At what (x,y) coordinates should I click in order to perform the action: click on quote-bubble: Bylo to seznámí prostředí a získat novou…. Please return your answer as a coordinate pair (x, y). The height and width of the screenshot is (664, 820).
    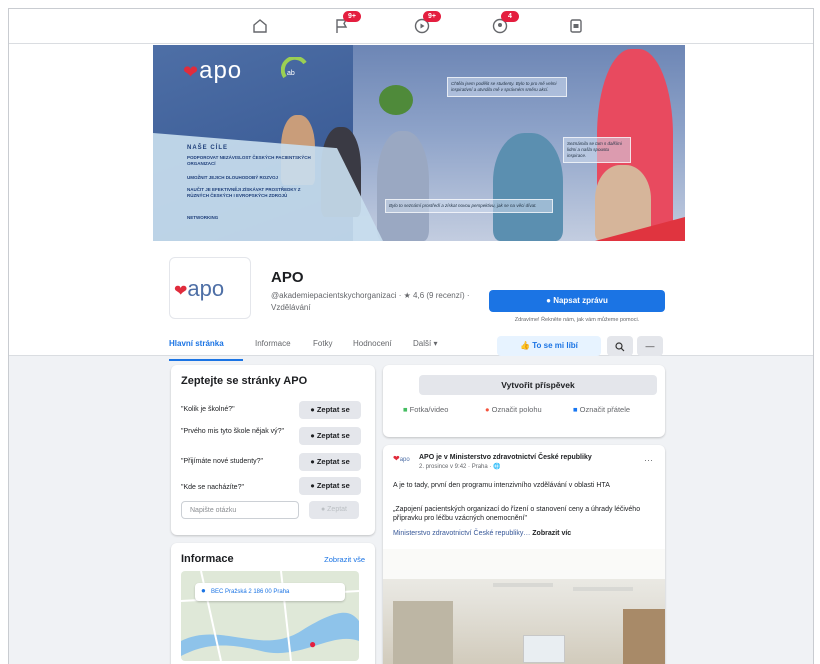
    Looking at the image, I should click on (469, 206).